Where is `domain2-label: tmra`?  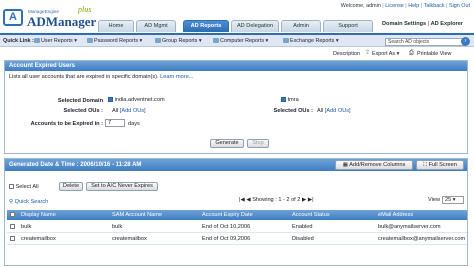
domain2-label: tmra is located at coordinates (293, 100).